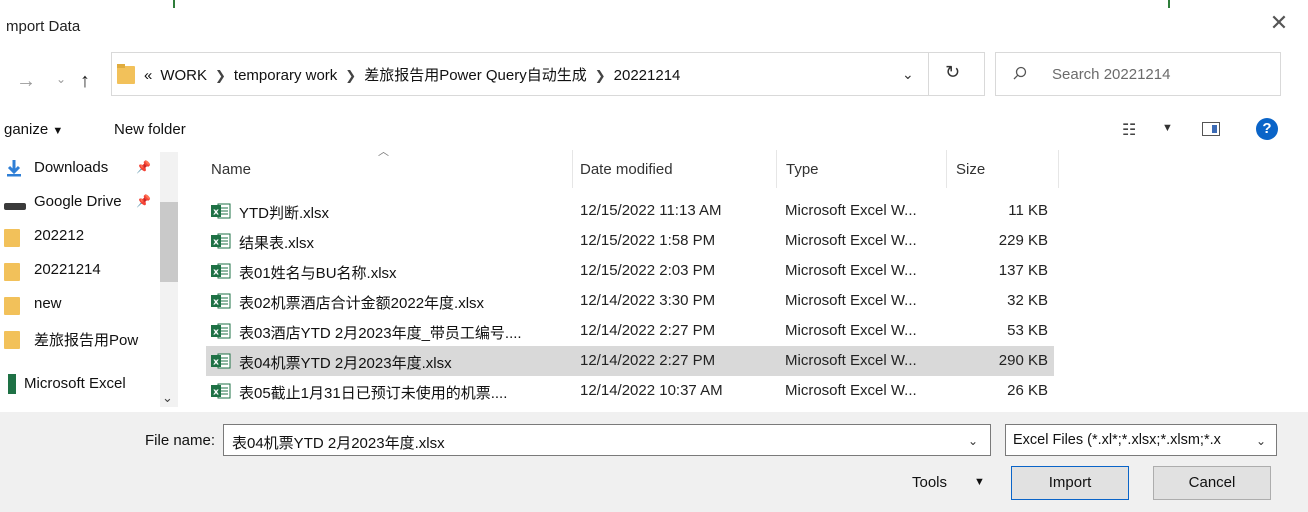 The image size is (1308, 512). I want to click on breadcrumb-item: 差旅报告用Power Query自动生成, so click(475, 75).